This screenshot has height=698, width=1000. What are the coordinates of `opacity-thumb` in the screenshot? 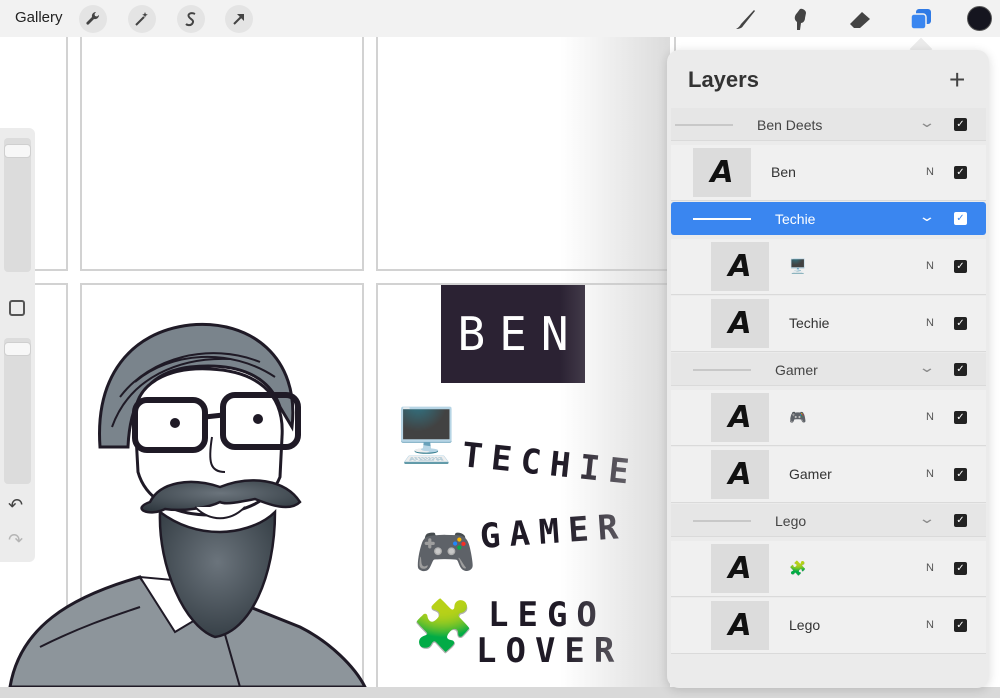 It's located at (17, 349).